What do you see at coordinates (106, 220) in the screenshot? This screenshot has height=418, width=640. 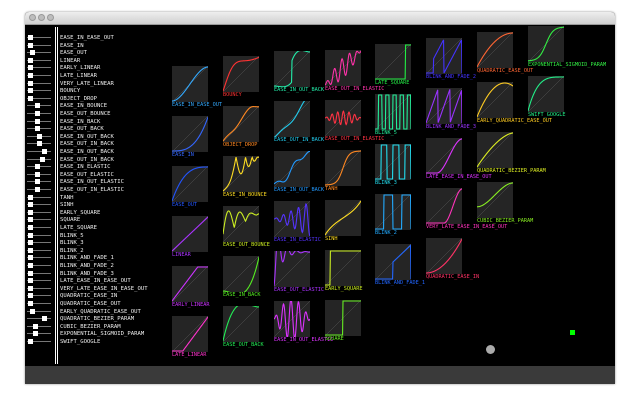 I see `easing-menu-item: SQUARE` at bounding box center [106, 220].